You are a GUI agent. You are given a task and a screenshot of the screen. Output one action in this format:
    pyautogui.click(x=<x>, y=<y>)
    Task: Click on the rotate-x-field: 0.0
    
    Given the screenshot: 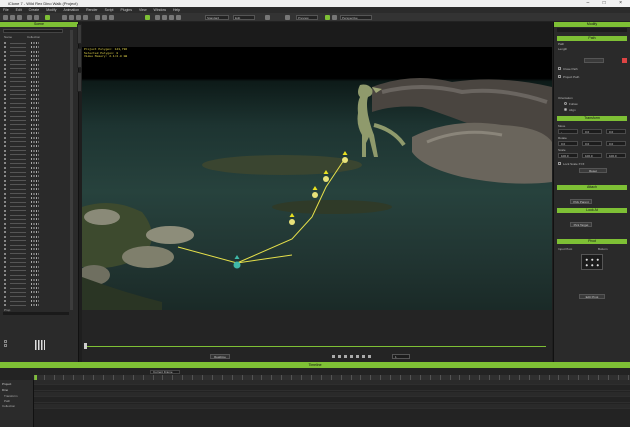 What is the action you would take?
    pyautogui.click(x=568, y=143)
    